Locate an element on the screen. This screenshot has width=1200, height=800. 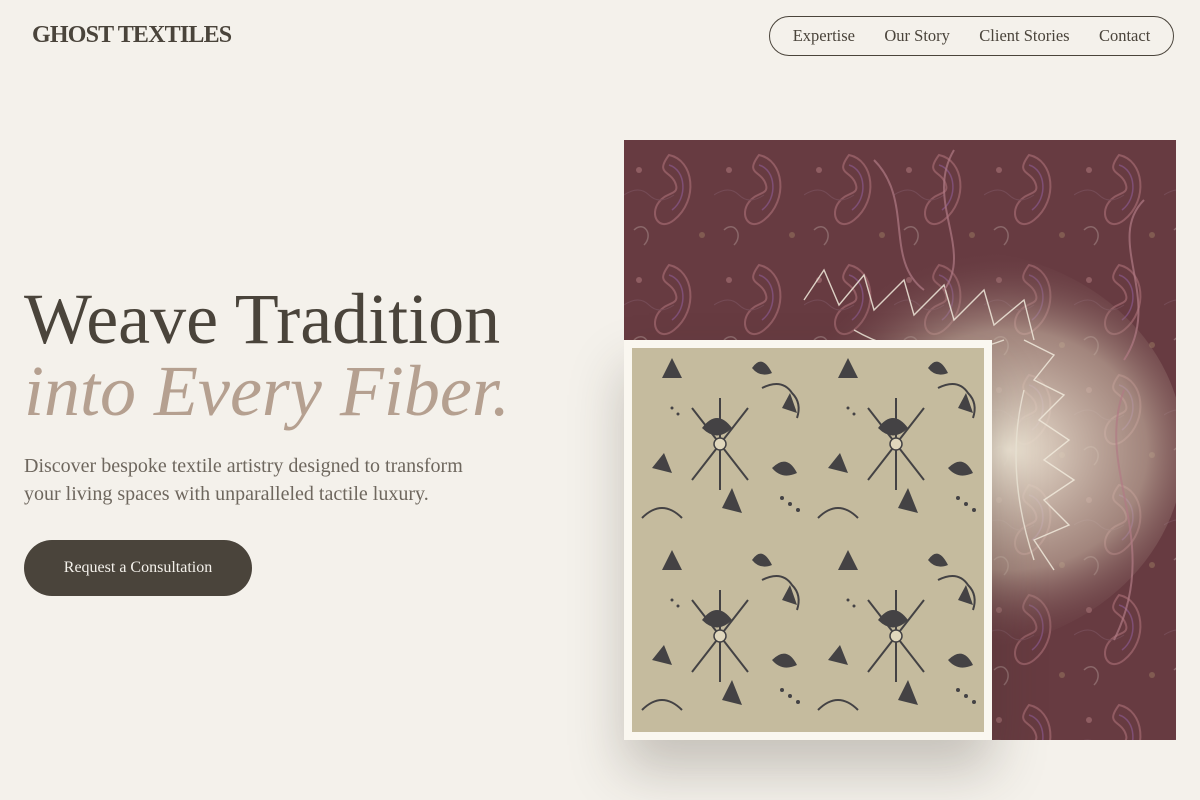
hero-headline-line2: into Every Fiber. is located at coordinates (267, 391).